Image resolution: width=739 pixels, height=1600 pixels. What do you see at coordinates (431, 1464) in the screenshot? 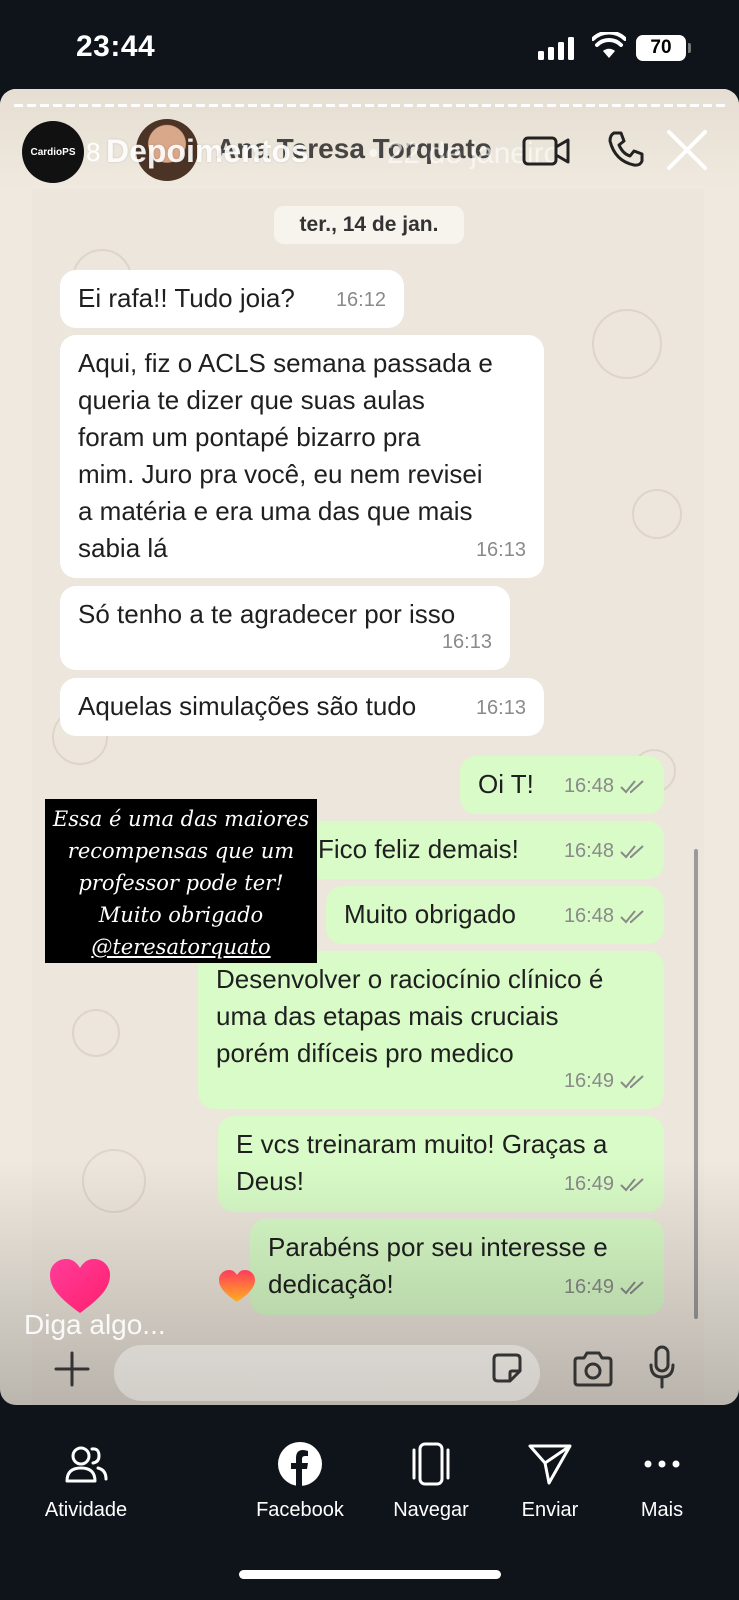
I see `browse-icon` at bounding box center [431, 1464].